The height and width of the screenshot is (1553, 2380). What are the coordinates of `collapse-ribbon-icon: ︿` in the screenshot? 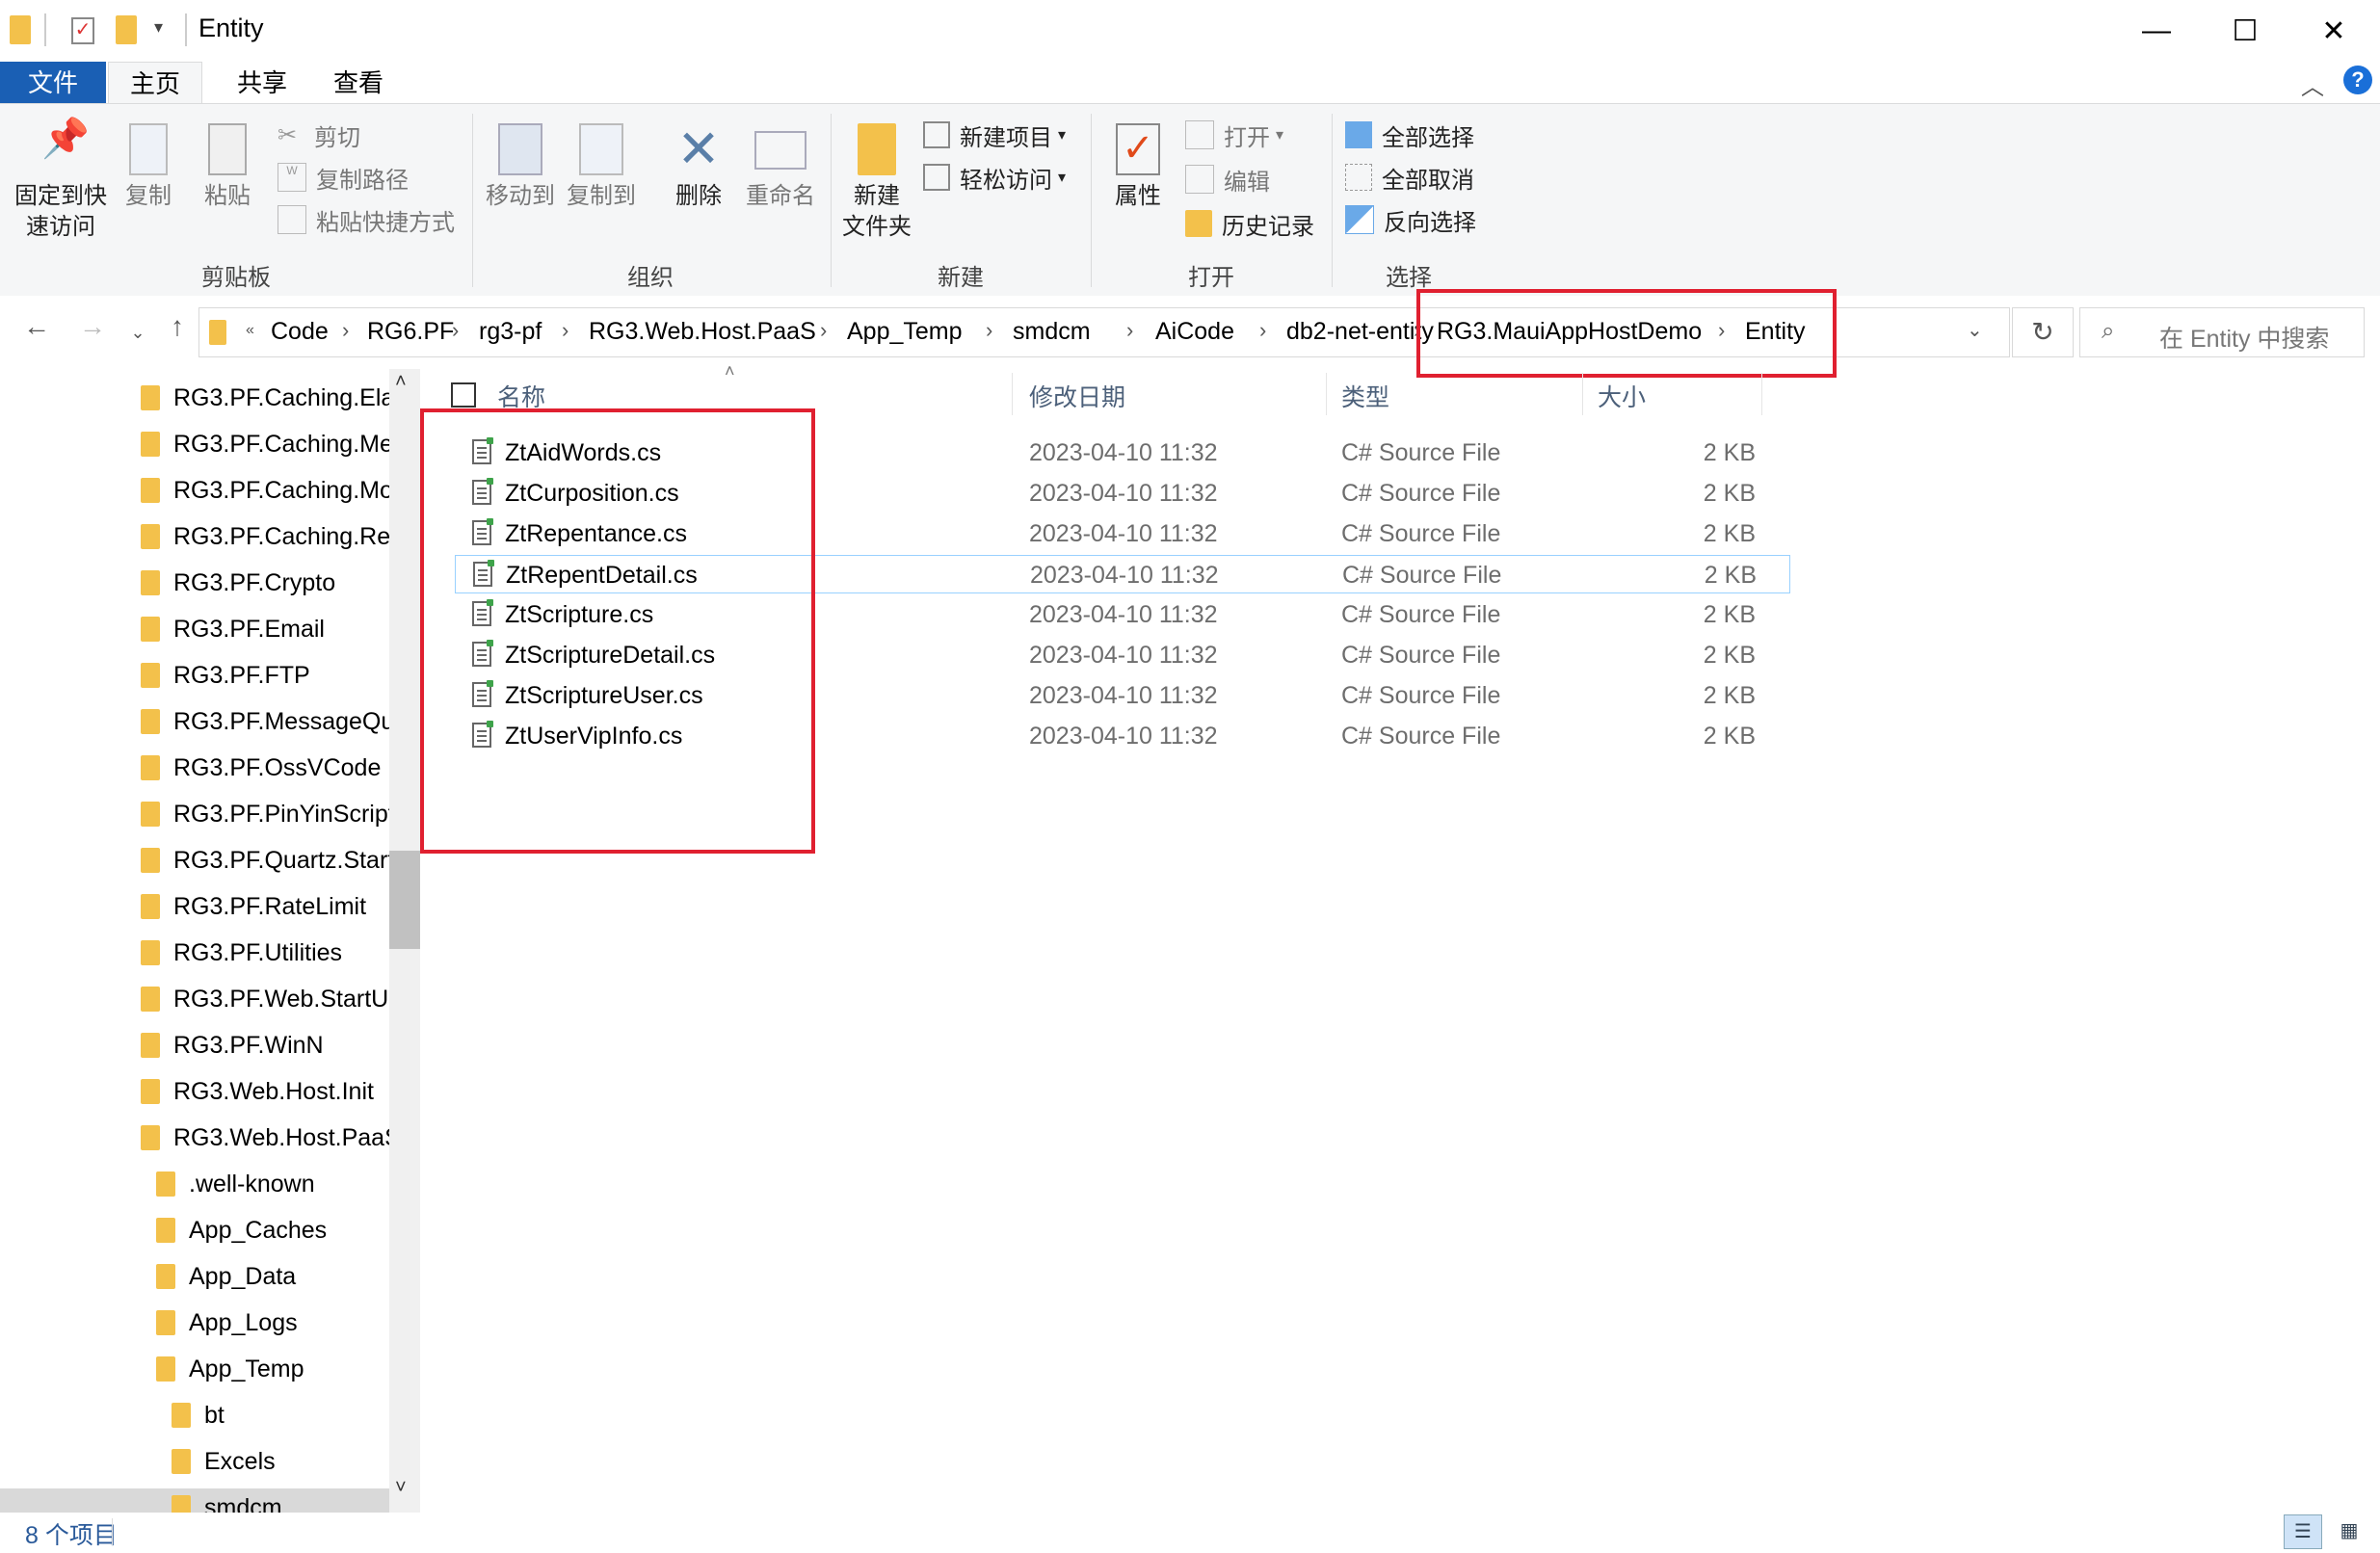 It's located at (2312, 84).